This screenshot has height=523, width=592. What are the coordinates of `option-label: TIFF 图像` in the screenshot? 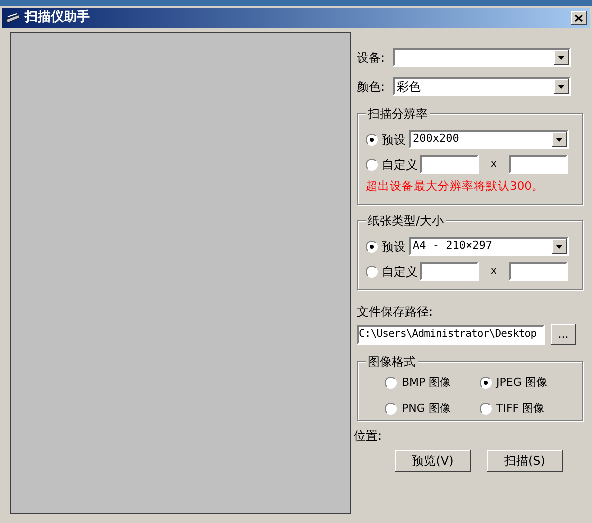 It's located at (520, 408).